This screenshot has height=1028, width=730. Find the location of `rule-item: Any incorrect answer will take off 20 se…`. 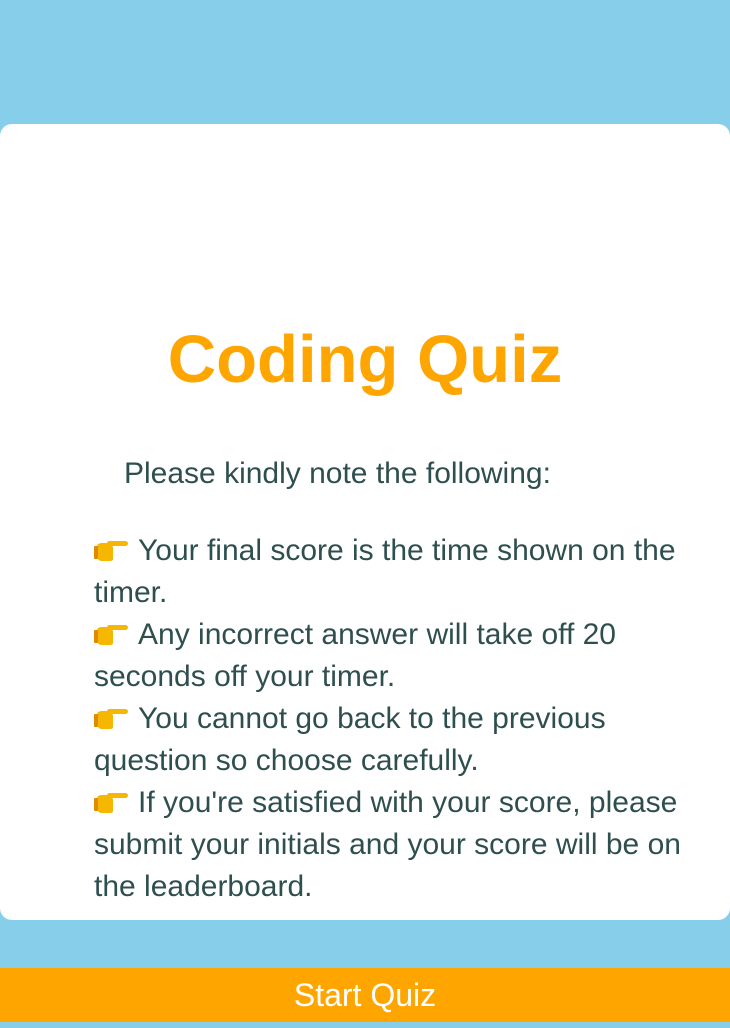

rule-item: Any incorrect answer will take off 20 se… is located at coordinates (399, 656).